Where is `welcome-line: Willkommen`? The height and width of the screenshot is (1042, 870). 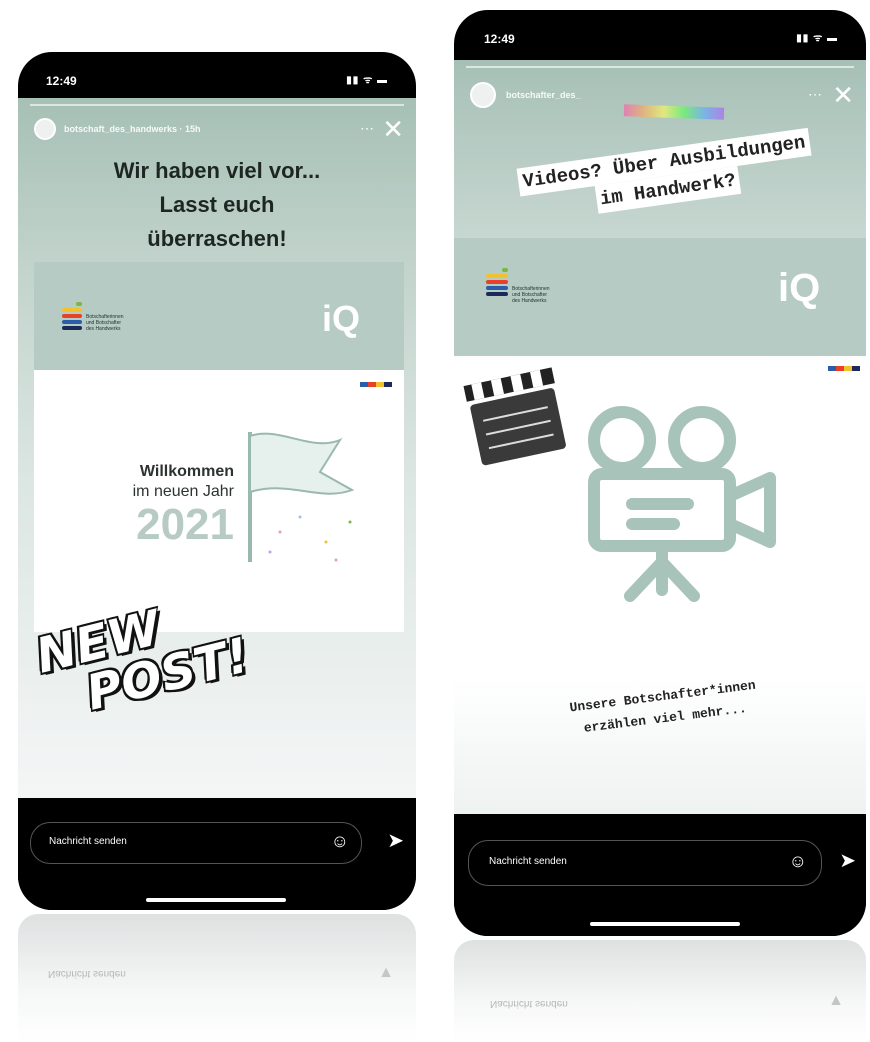
welcome-line: Willkommen is located at coordinates (186, 471).